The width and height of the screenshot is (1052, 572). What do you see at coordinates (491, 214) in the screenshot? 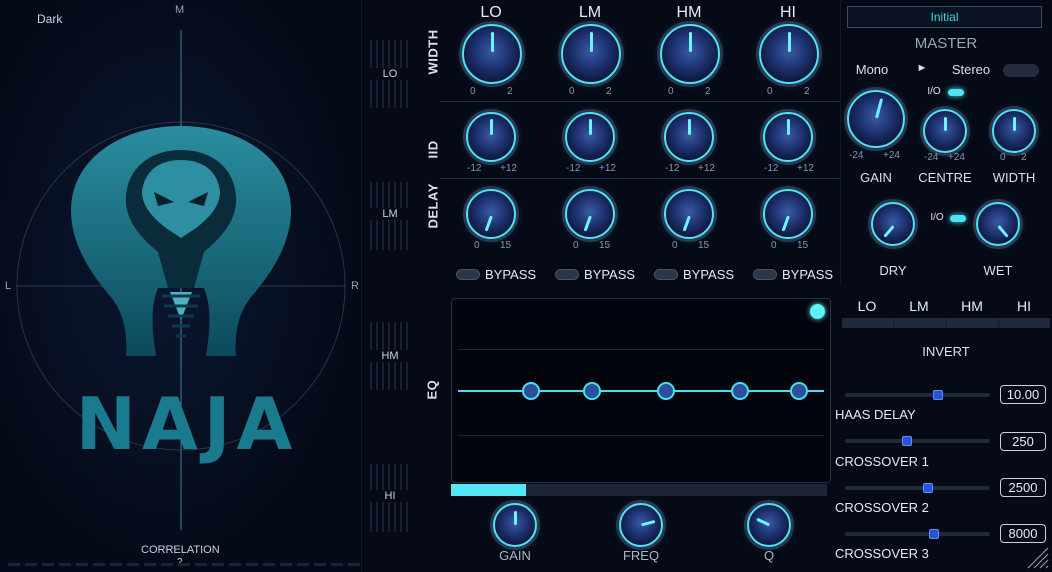
I see `delay-knob-lo` at bounding box center [491, 214].